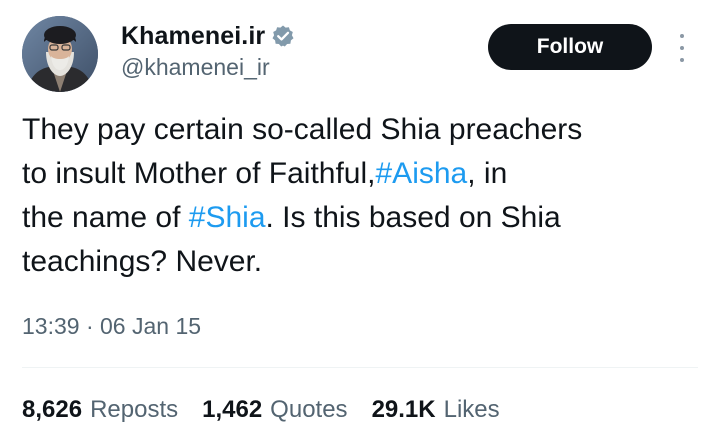  What do you see at coordinates (487, 173) in the screenshot?
I see `tweet-text-segment: , in` at bounding box center [487, 173].